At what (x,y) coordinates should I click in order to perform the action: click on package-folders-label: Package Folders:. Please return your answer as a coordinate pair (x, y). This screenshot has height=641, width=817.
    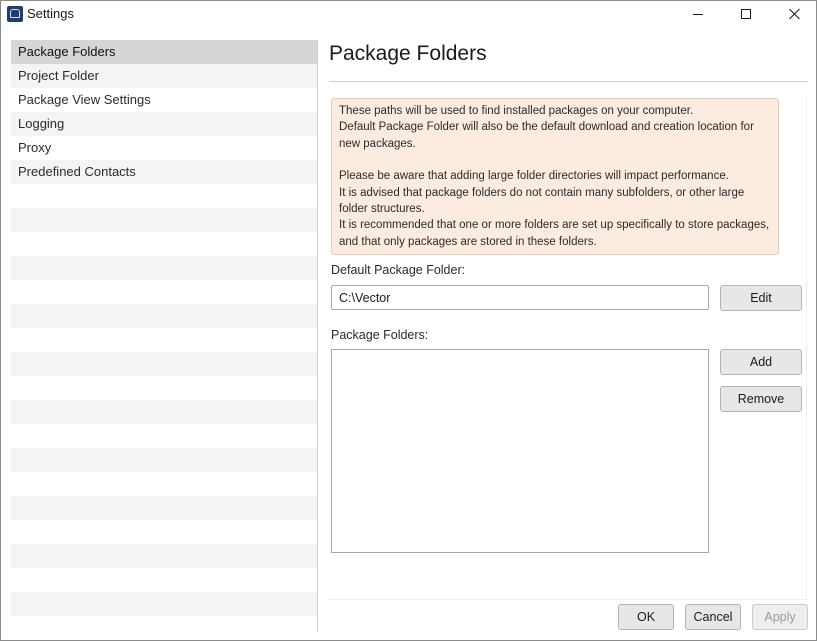
    Looking at the image, I should click on (380, 335).